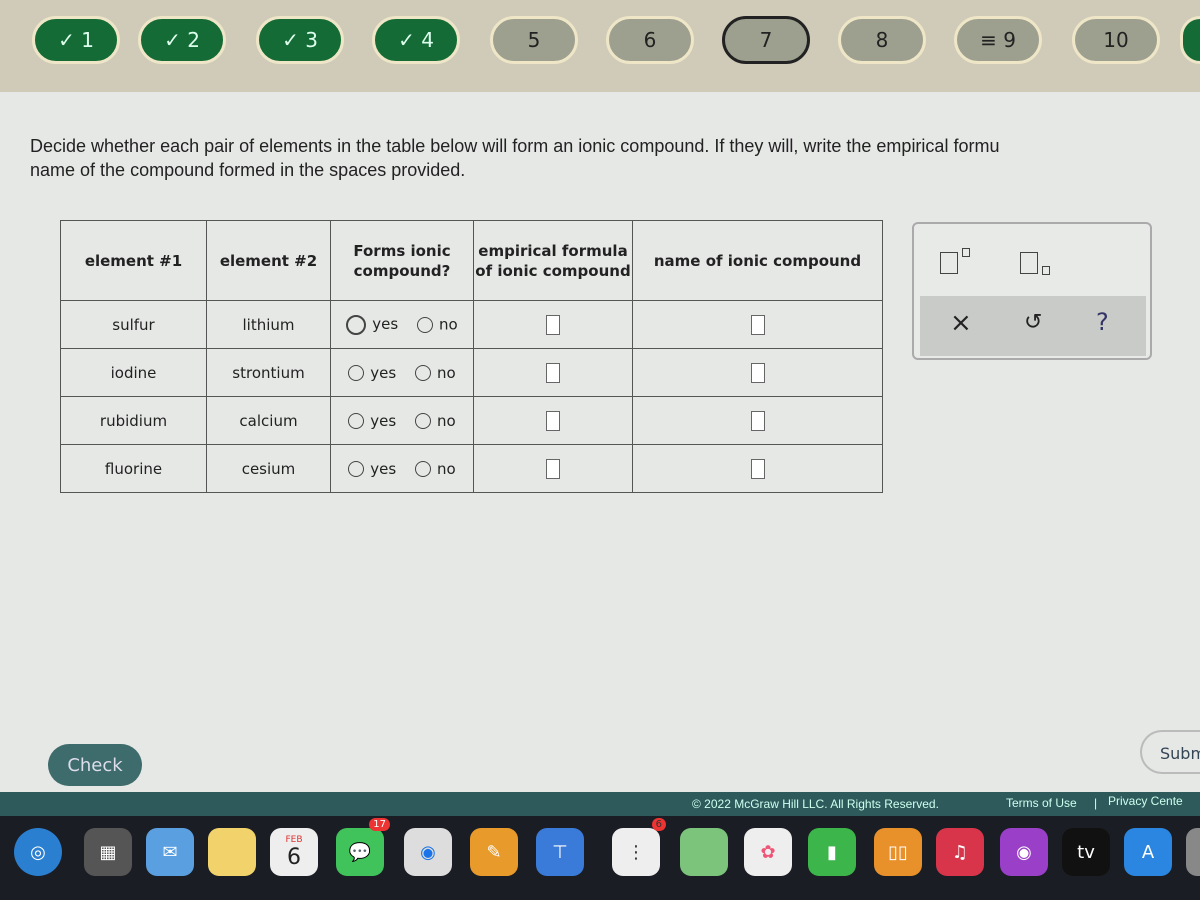 Image resolution: width=1200 pixels, height=900 pixels. Describe the element at coordinates (658, 824) in the screenshot. I see `reminders-badge: 6` at that location.